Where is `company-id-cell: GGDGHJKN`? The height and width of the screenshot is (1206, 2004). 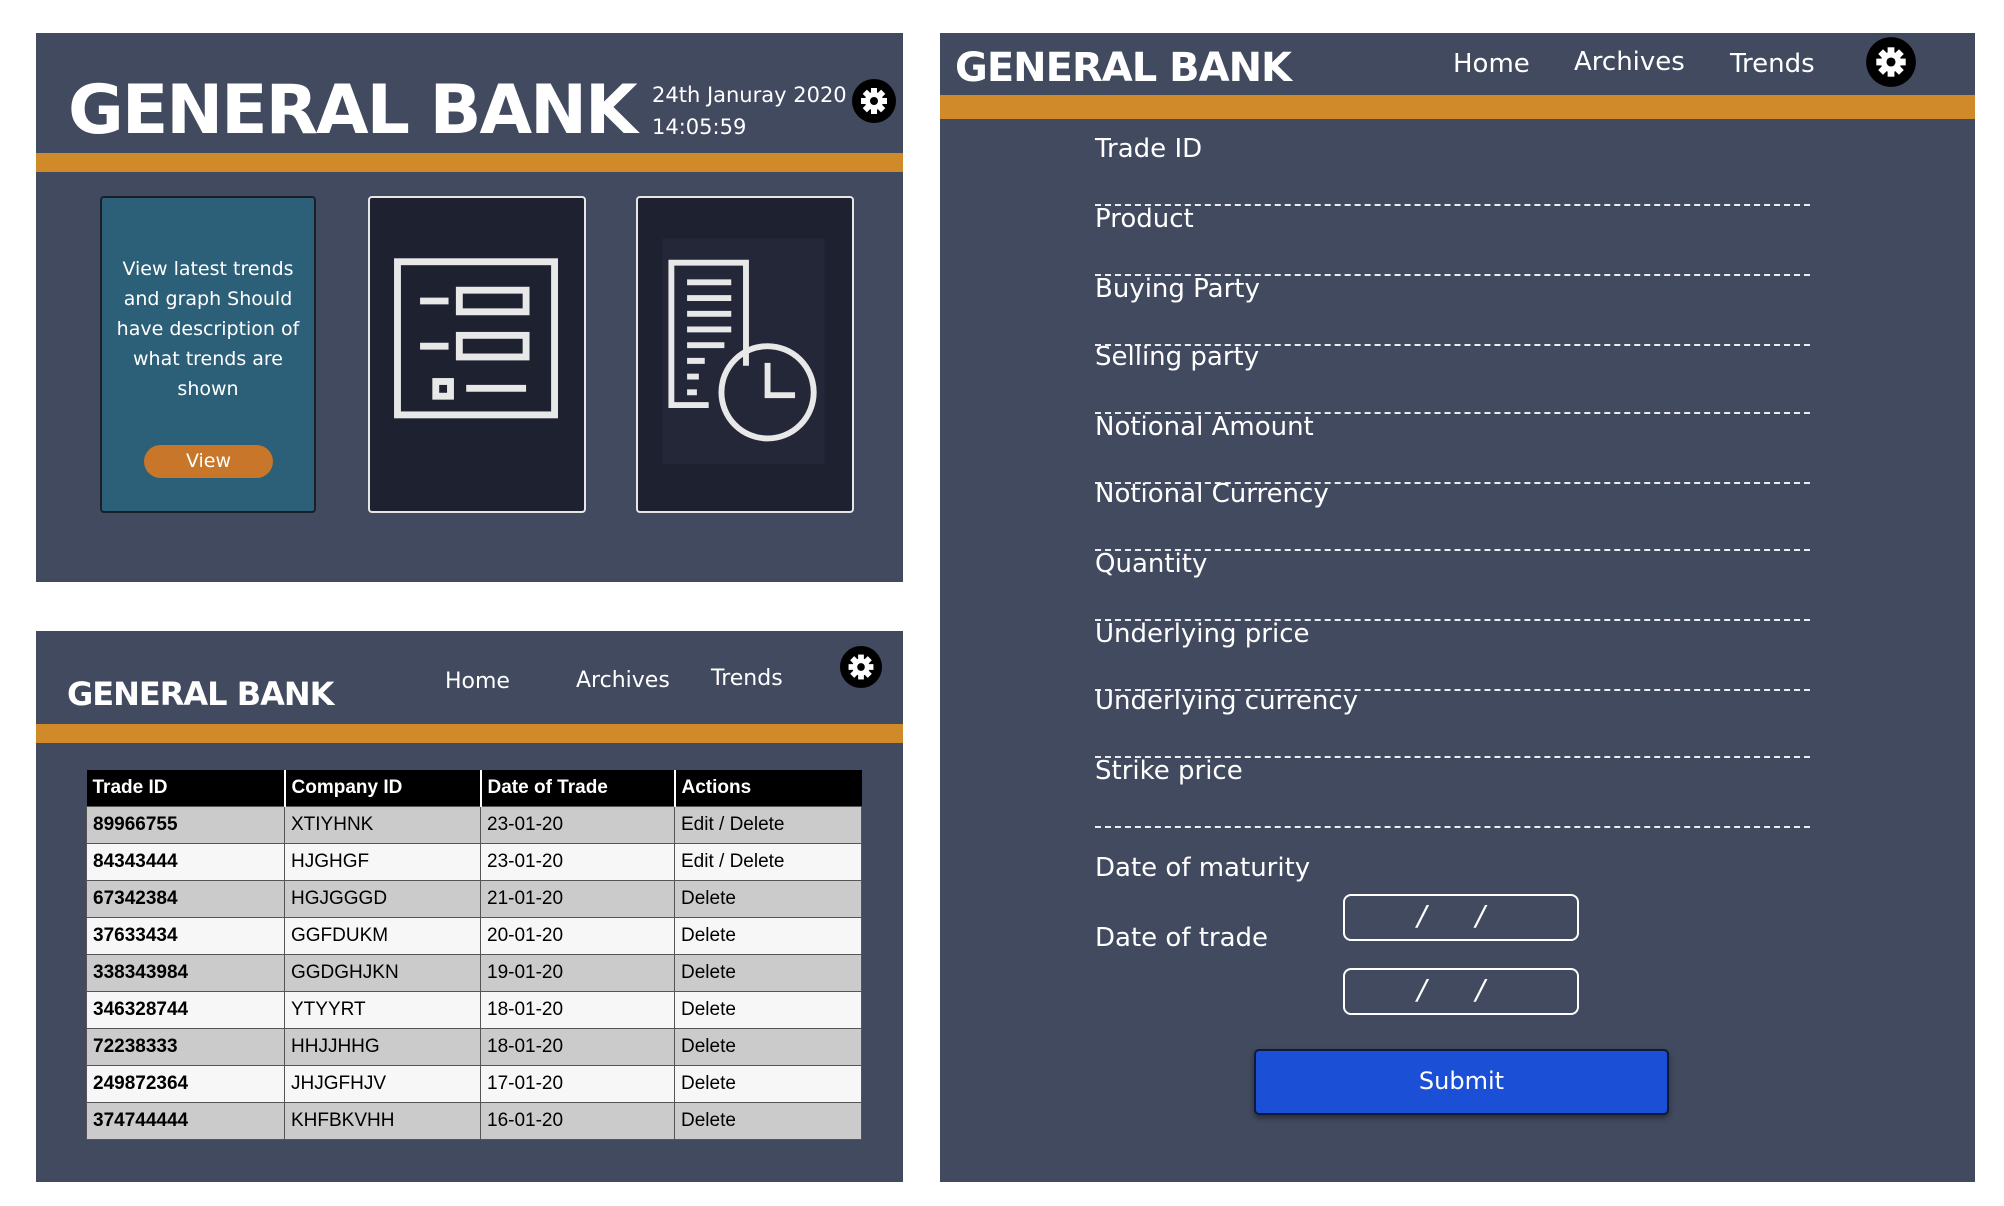
company-id-cell: GGDGHJKN is located at coordinates (382, 973).